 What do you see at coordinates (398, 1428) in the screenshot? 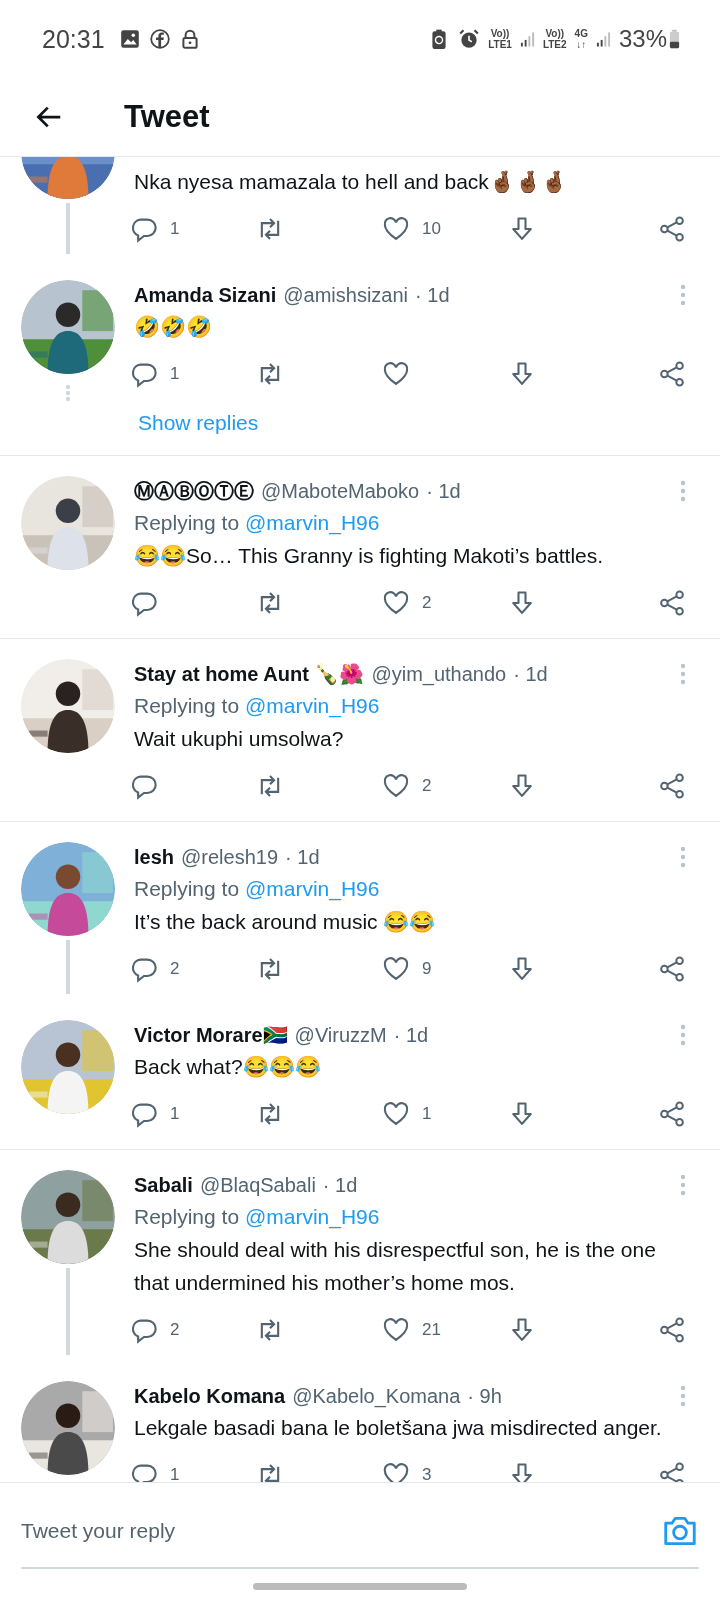
I see `tweet-text: Lekgale basadi bana le boletšana jwa misdirected anger.` at bounding box center [398, 1428].